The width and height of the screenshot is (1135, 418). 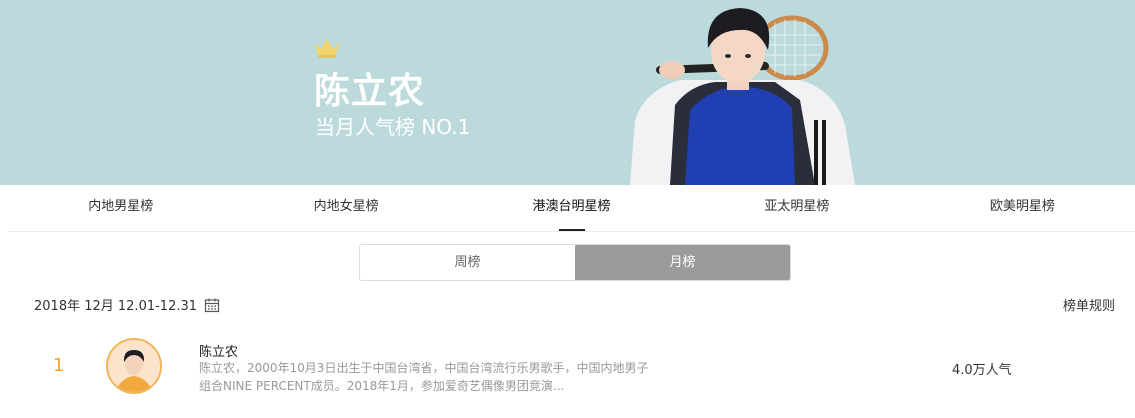 What do you see at coordinates (370, 91) in the screenshot?
I see `banner-star-name: 陈立农` at bounding box center [370, 91].